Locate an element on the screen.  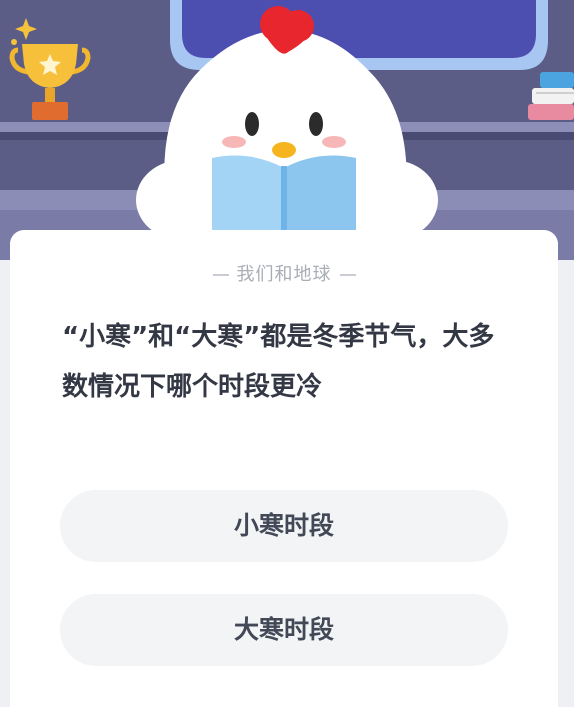
open-book-icon is located at coordinates (284, 193).